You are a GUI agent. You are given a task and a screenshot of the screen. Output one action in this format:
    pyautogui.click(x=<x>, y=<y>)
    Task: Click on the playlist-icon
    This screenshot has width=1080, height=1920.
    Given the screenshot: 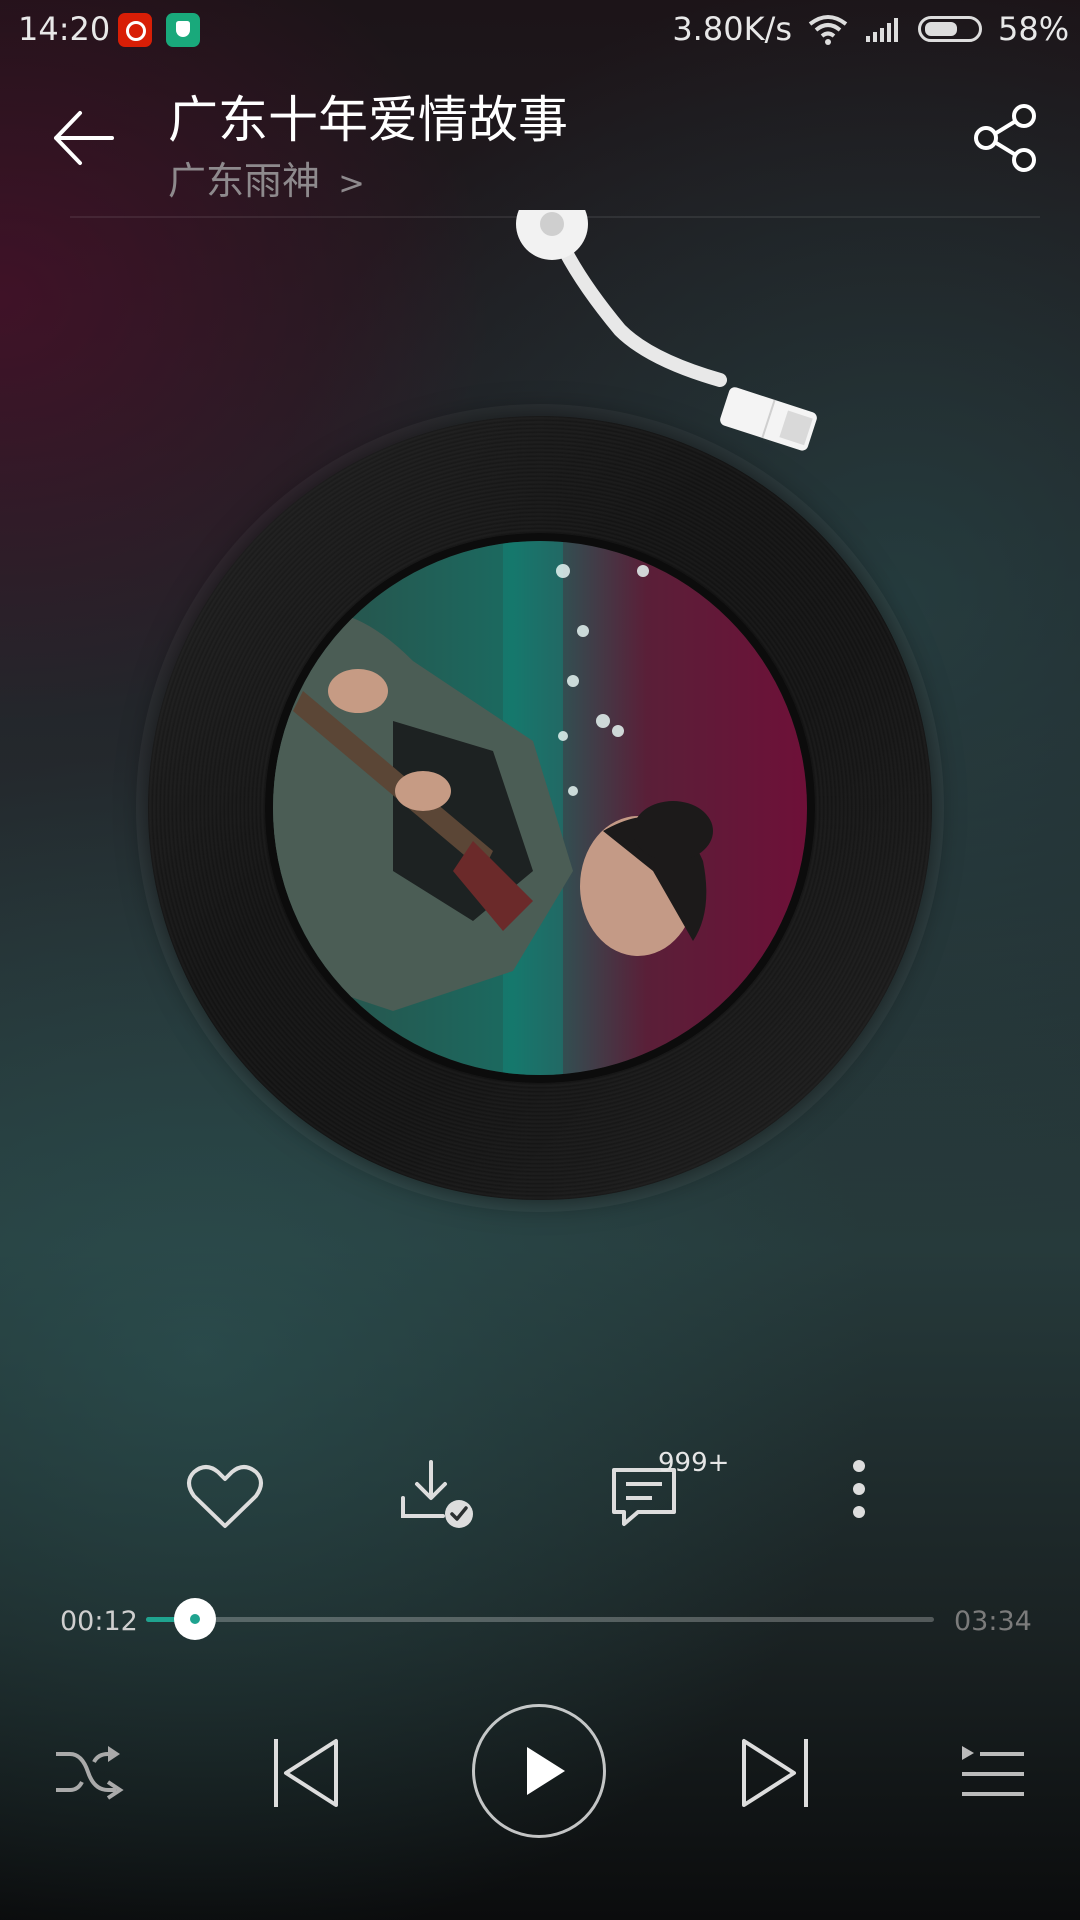 What is the action you would take?
    pyautogui.click(x=993, y=1773)
    